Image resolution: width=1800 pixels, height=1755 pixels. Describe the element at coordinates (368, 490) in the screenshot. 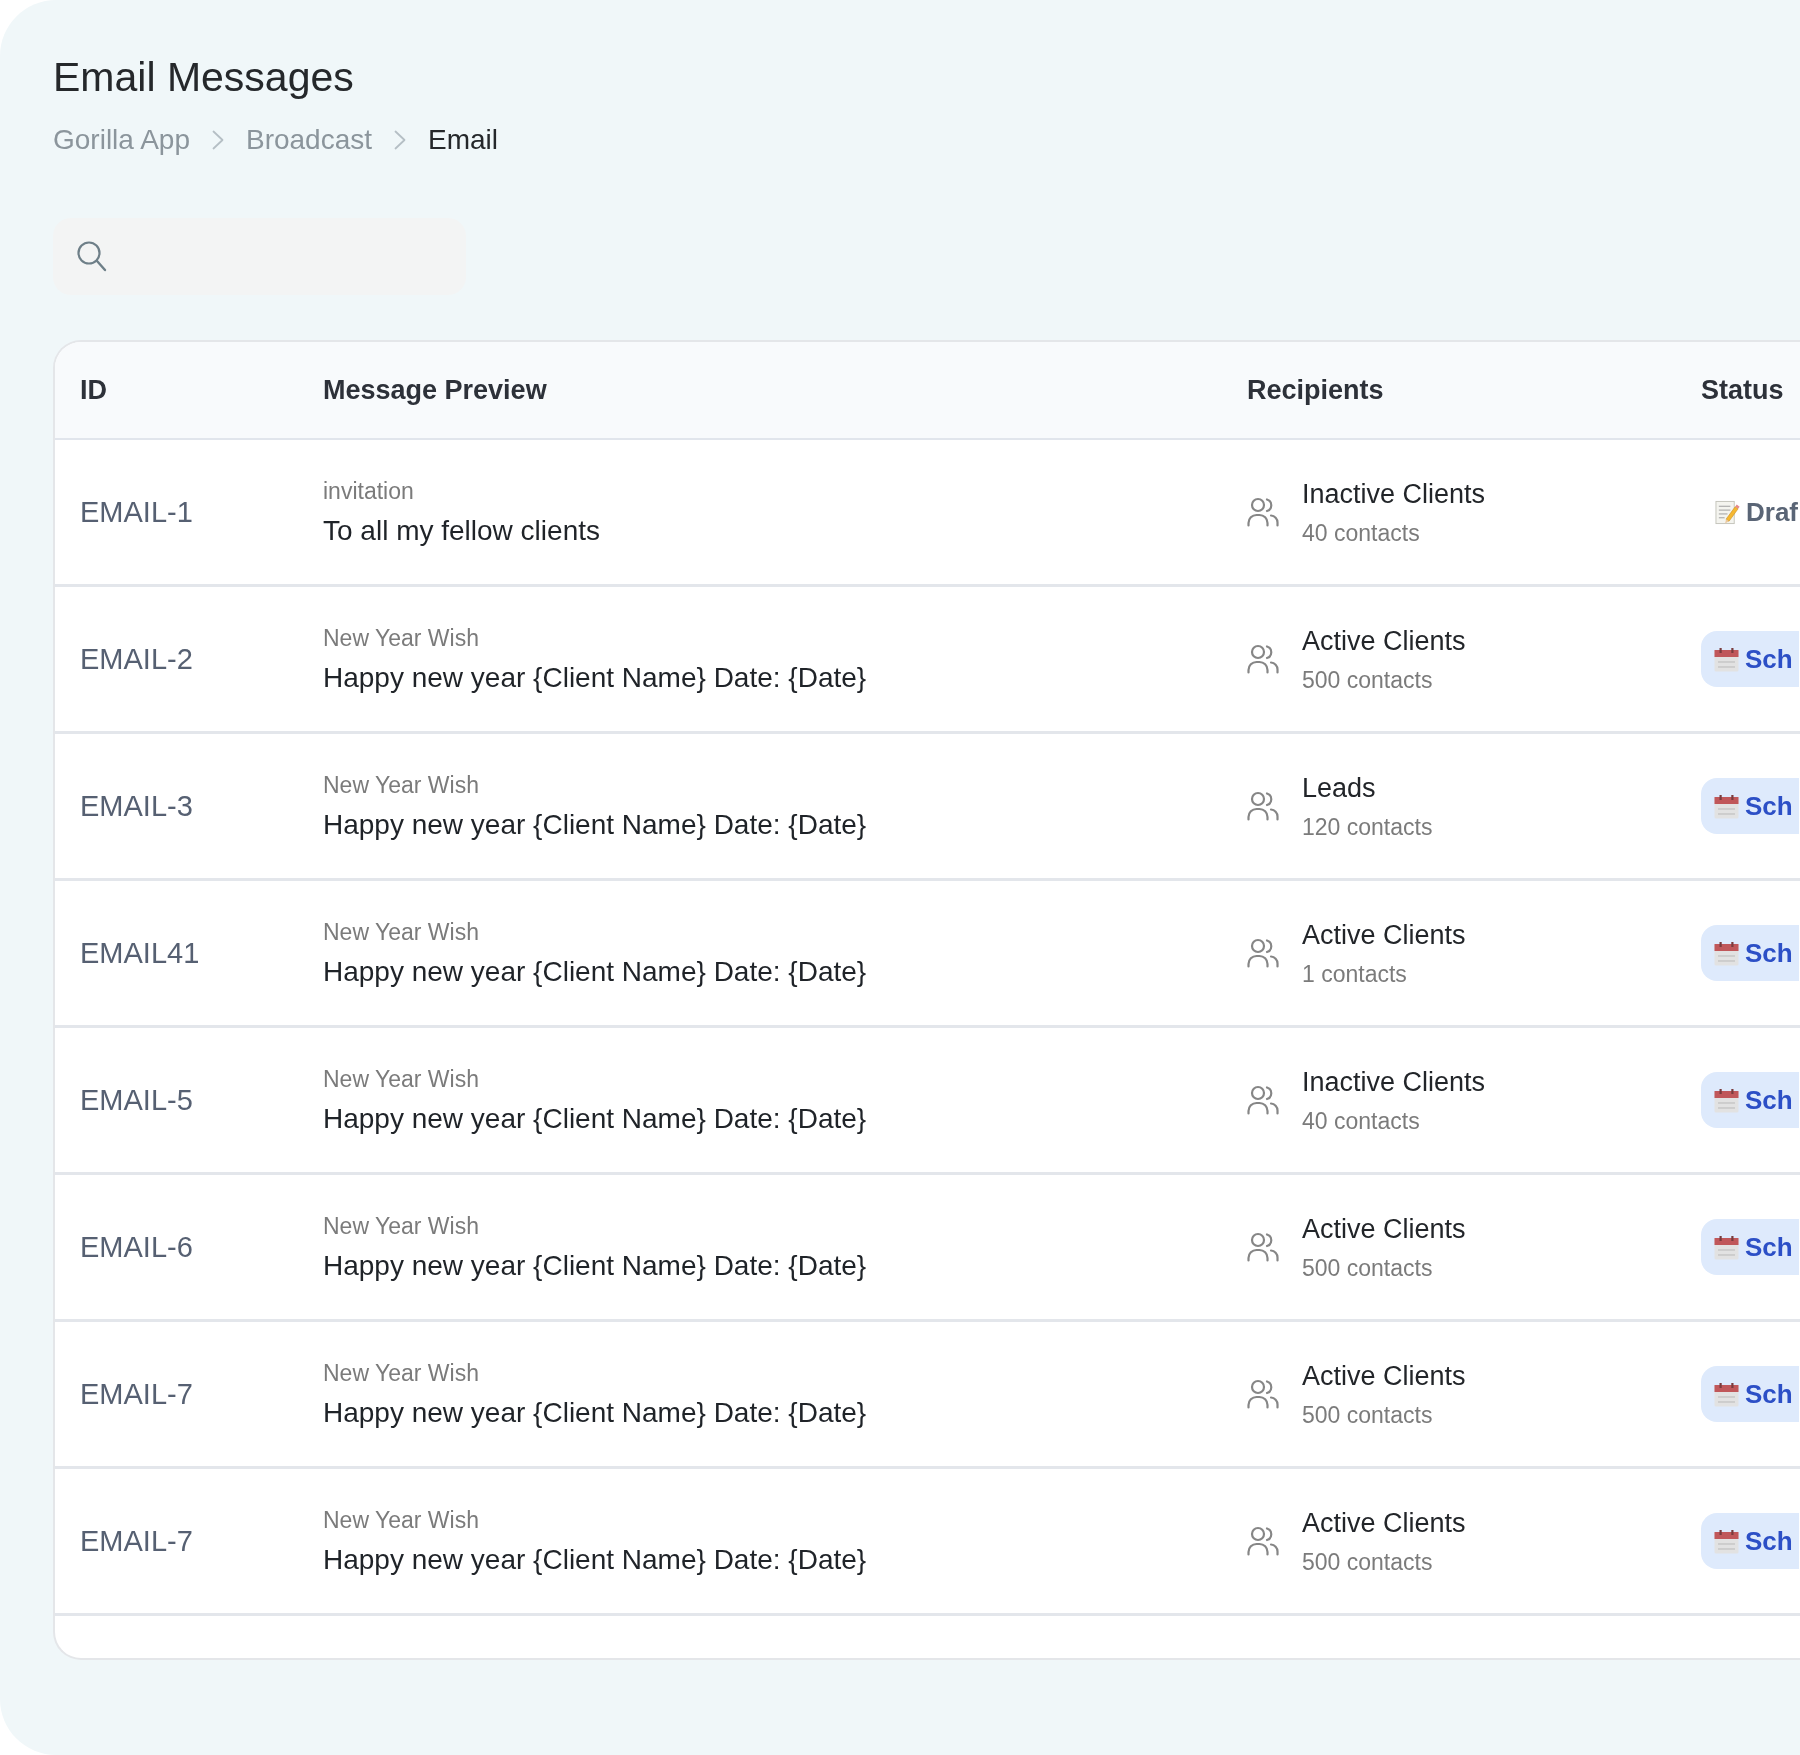

I see `message-subject: invitation` at that location.